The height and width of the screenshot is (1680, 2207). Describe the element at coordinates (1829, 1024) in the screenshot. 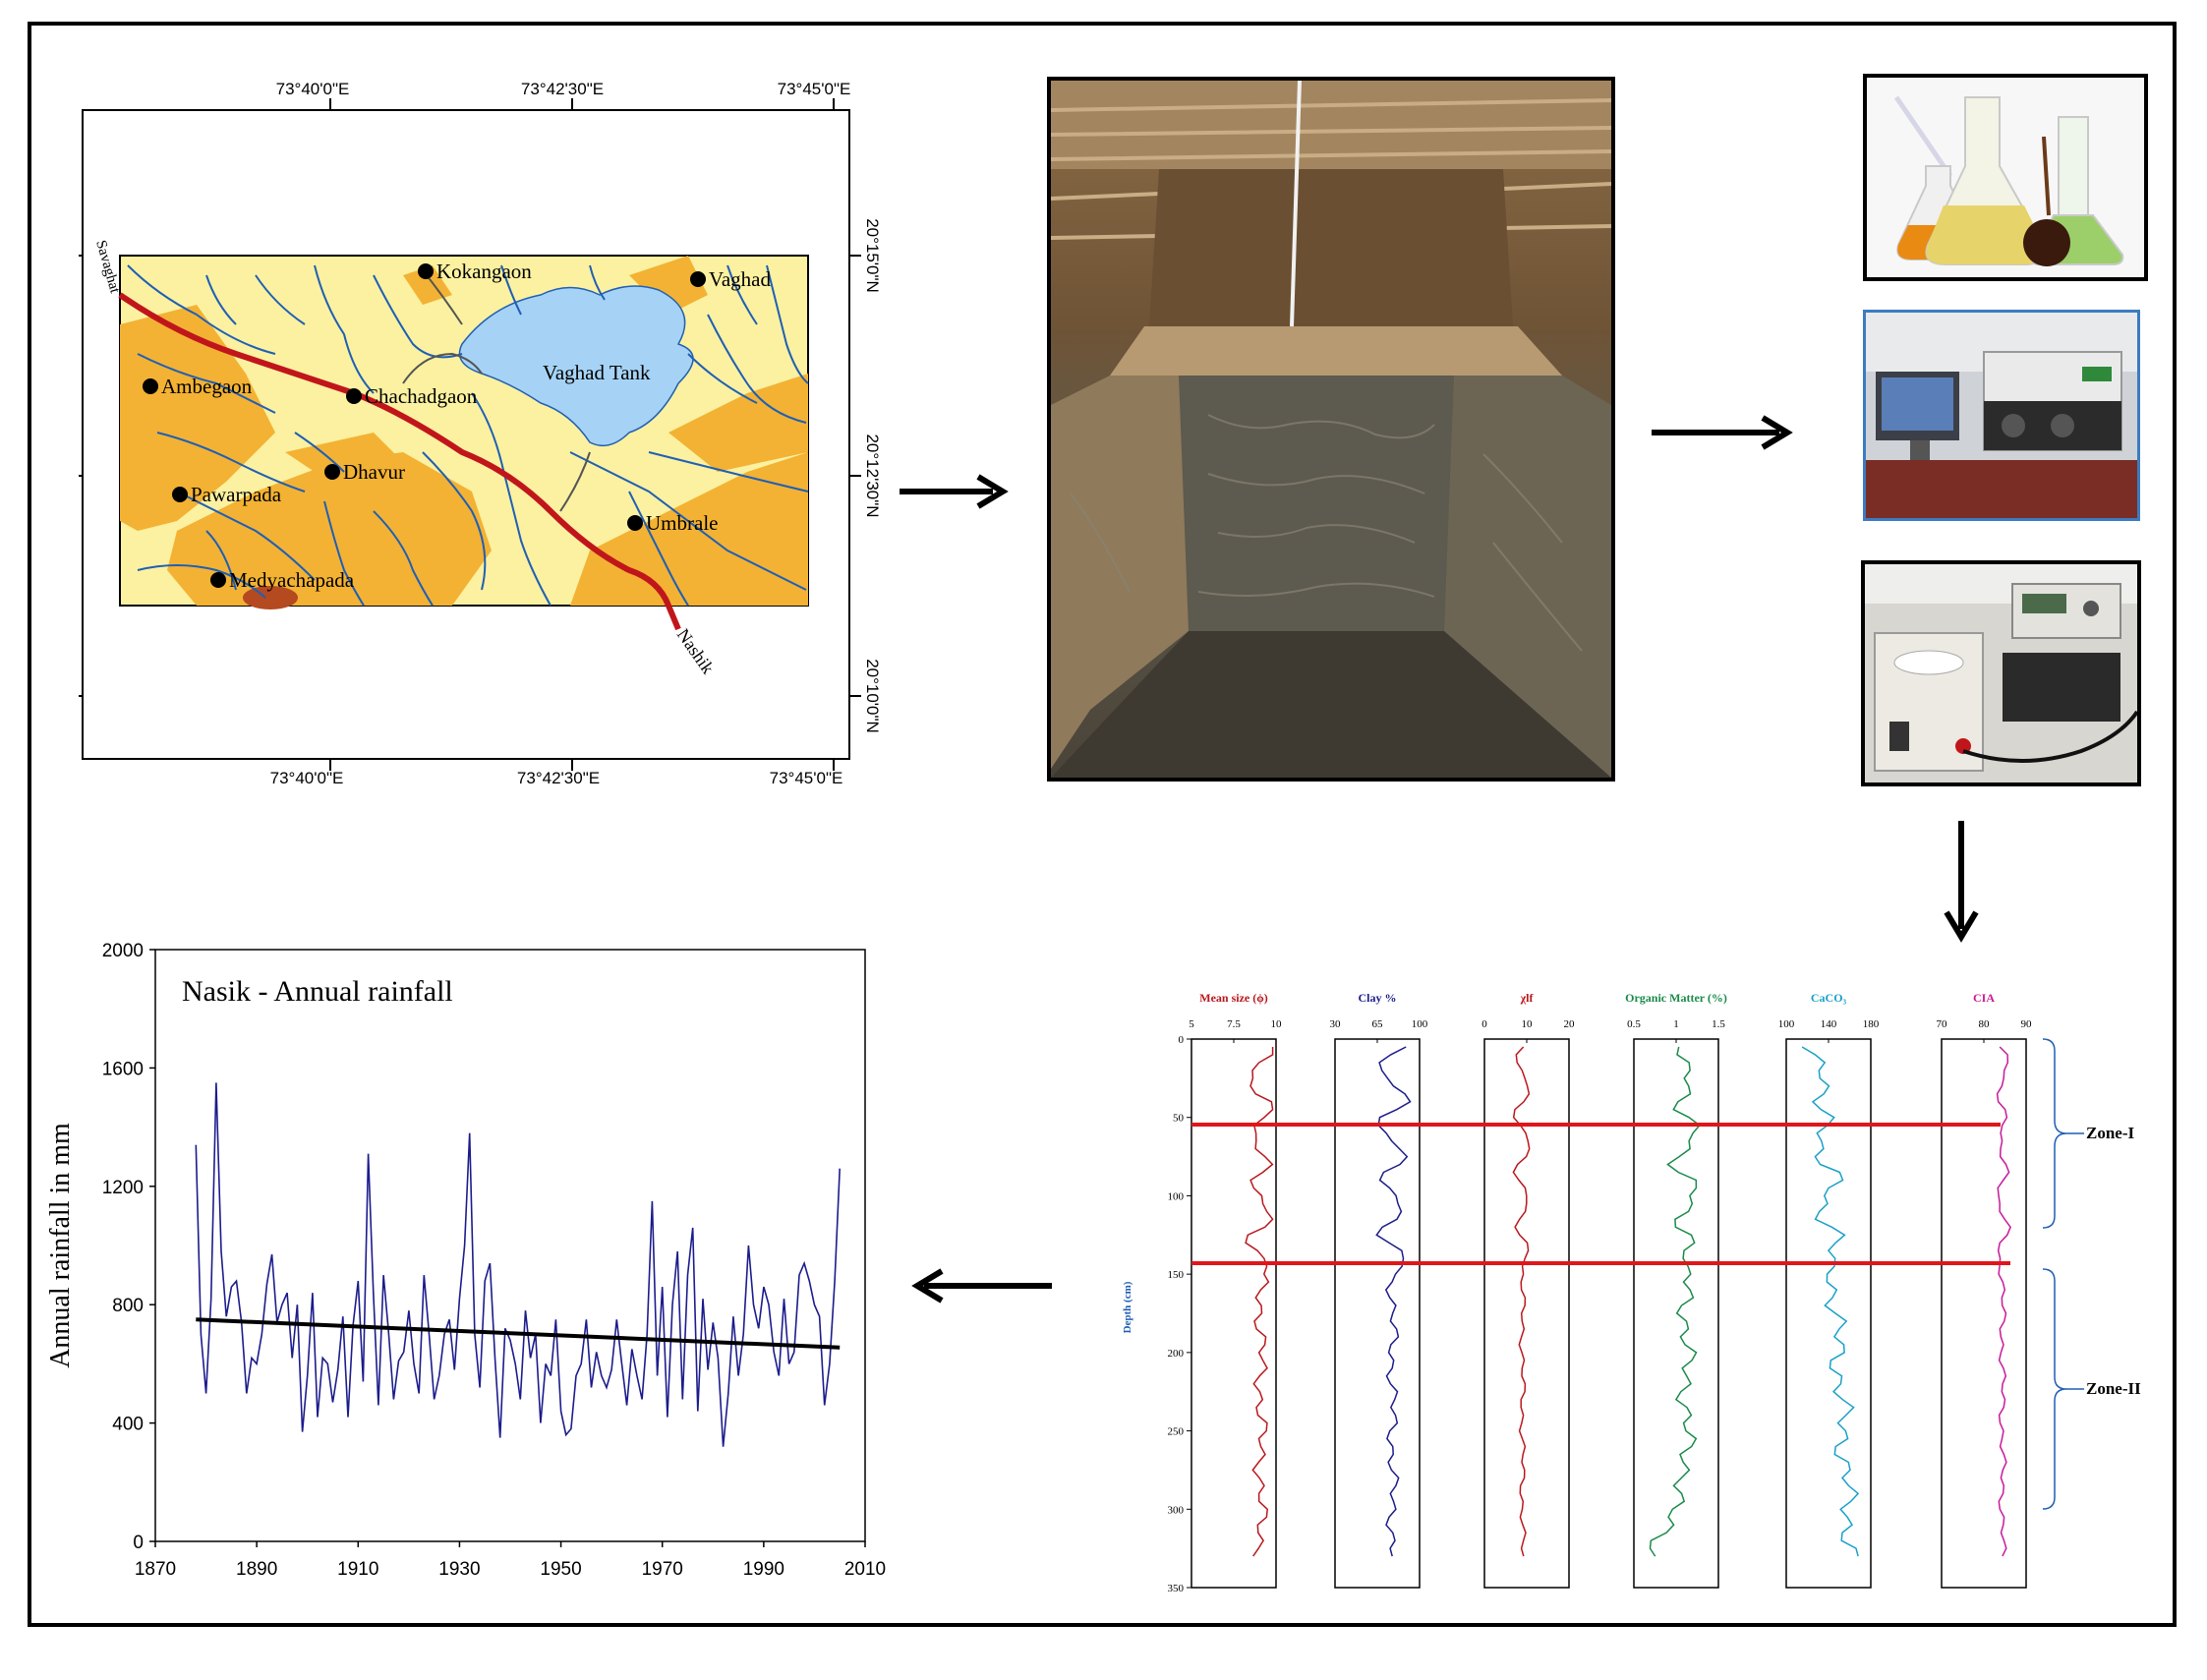

I see `profile-tick-label: 140` at that location.